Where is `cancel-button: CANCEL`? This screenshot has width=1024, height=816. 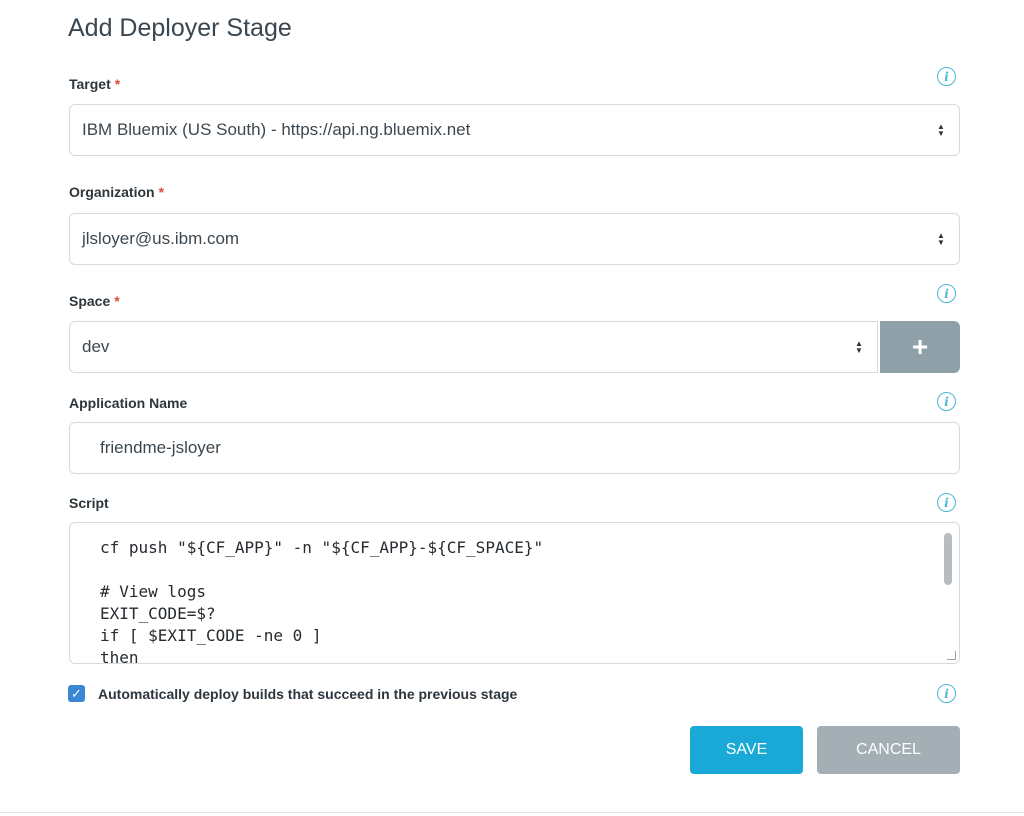
cancel-button: CANCEL is located at coordinates (888, 750).